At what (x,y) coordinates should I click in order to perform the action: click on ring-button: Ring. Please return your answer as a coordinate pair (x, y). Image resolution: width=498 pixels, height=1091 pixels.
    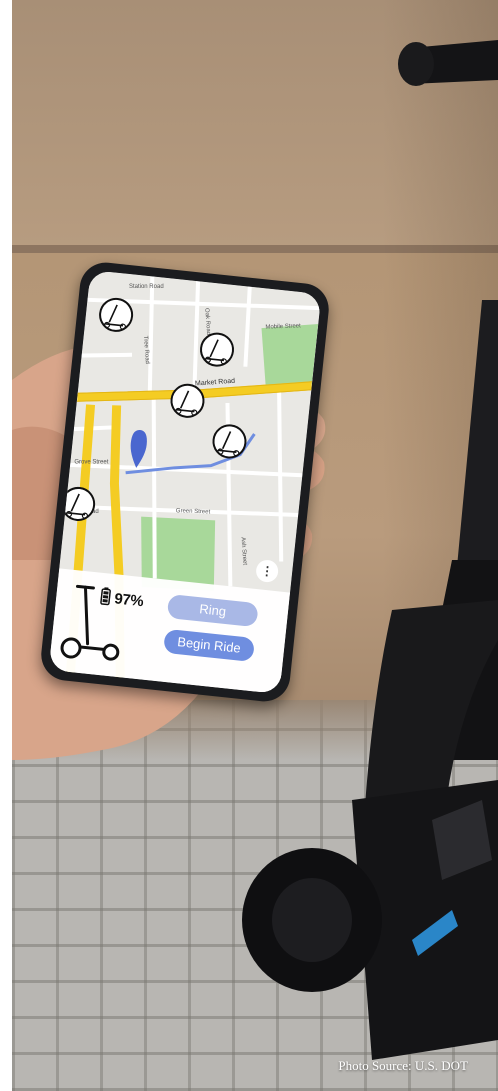
    Looking at the image, I should click on (212, 610).